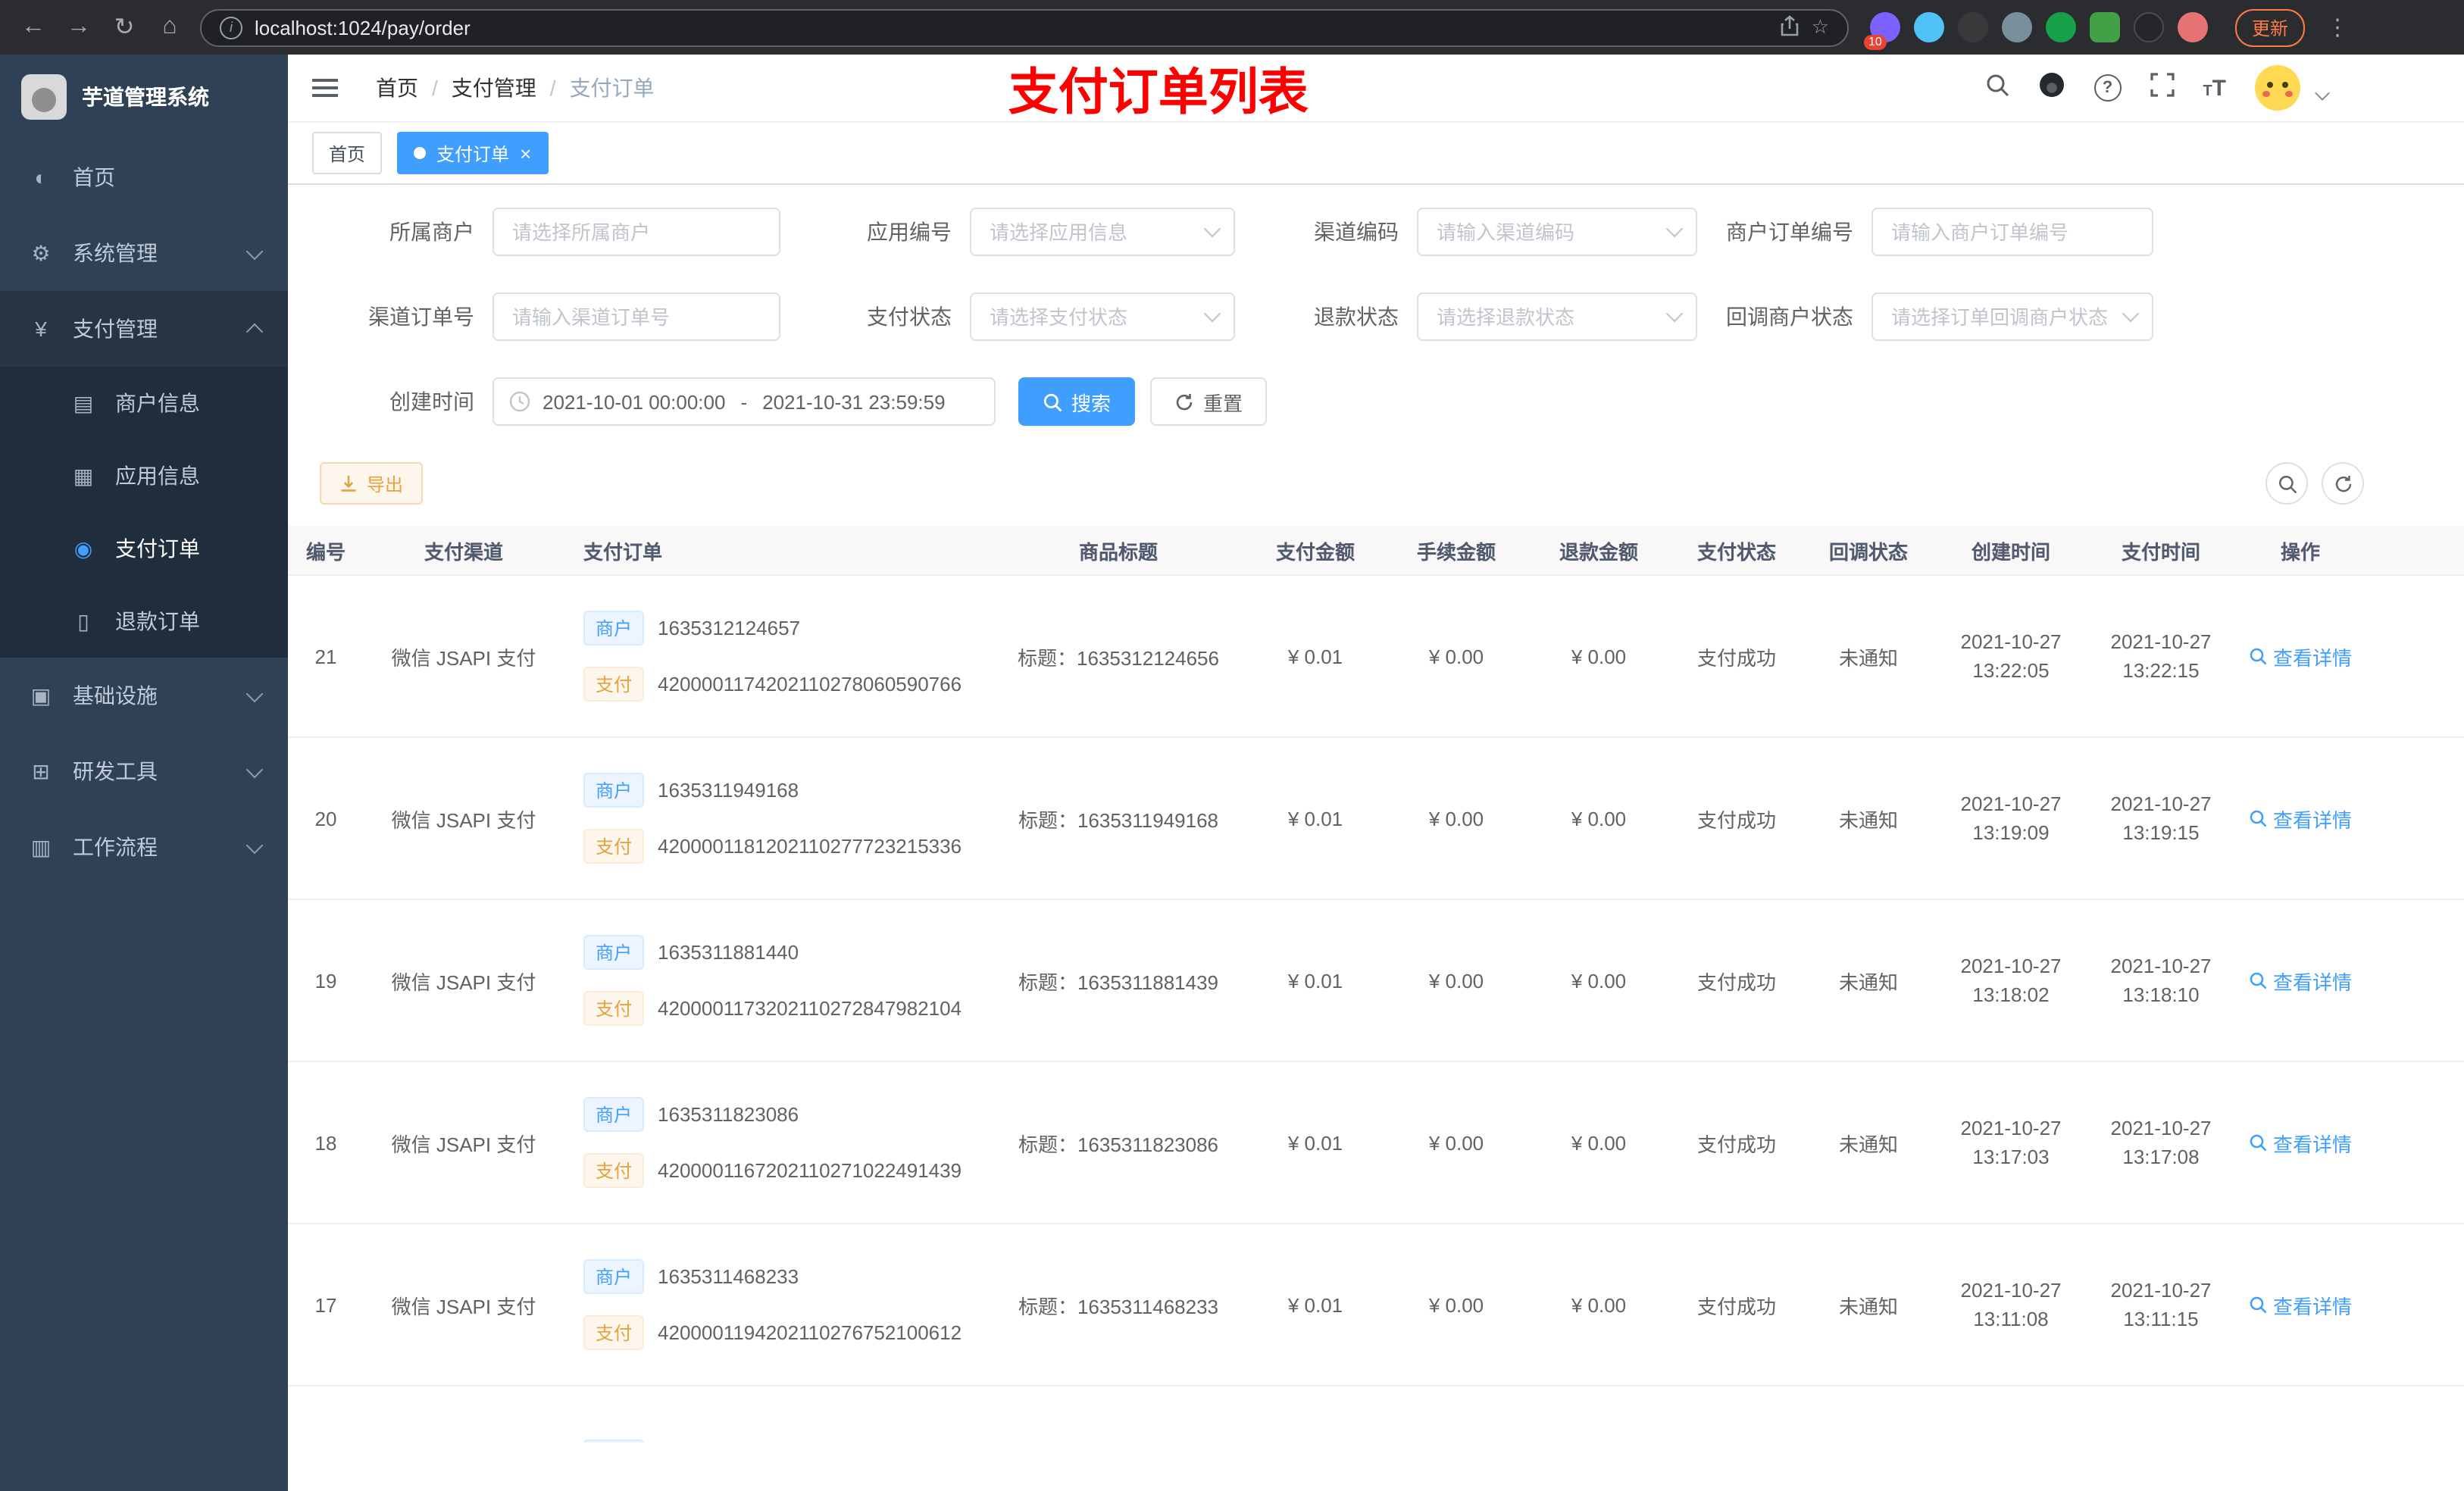 The height and width of the screenshot is (1491, 2464). Describe the element at coordinates (1209, 401) in the screenshot. I see `reset-button: 重置` at that location.